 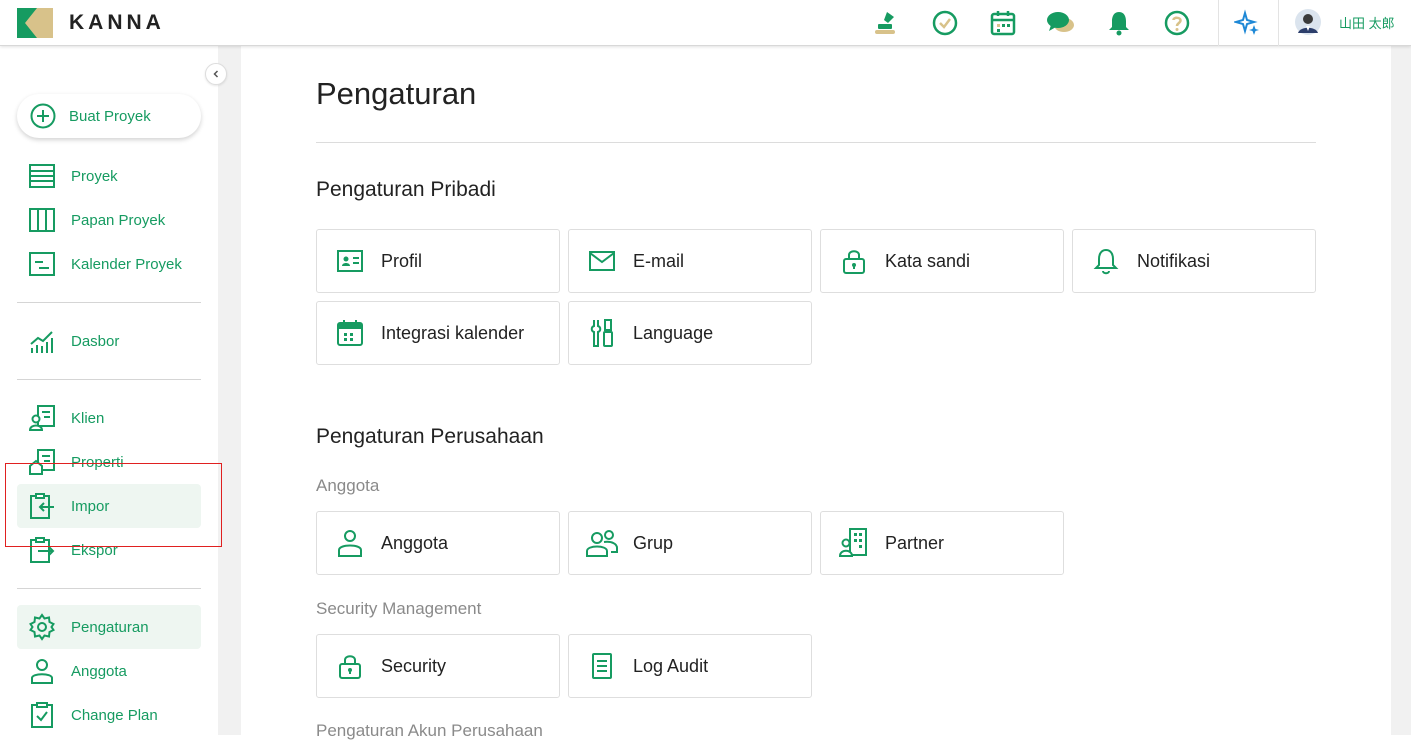 I want to click on calendar-list-icon, so click(x=42, y=264).